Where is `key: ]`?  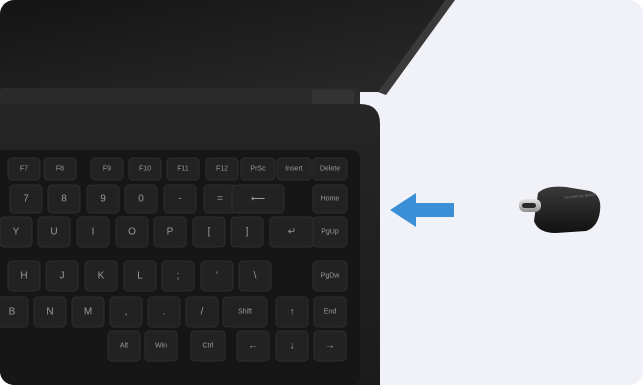
key: ] is located at coordinates (247, 232).